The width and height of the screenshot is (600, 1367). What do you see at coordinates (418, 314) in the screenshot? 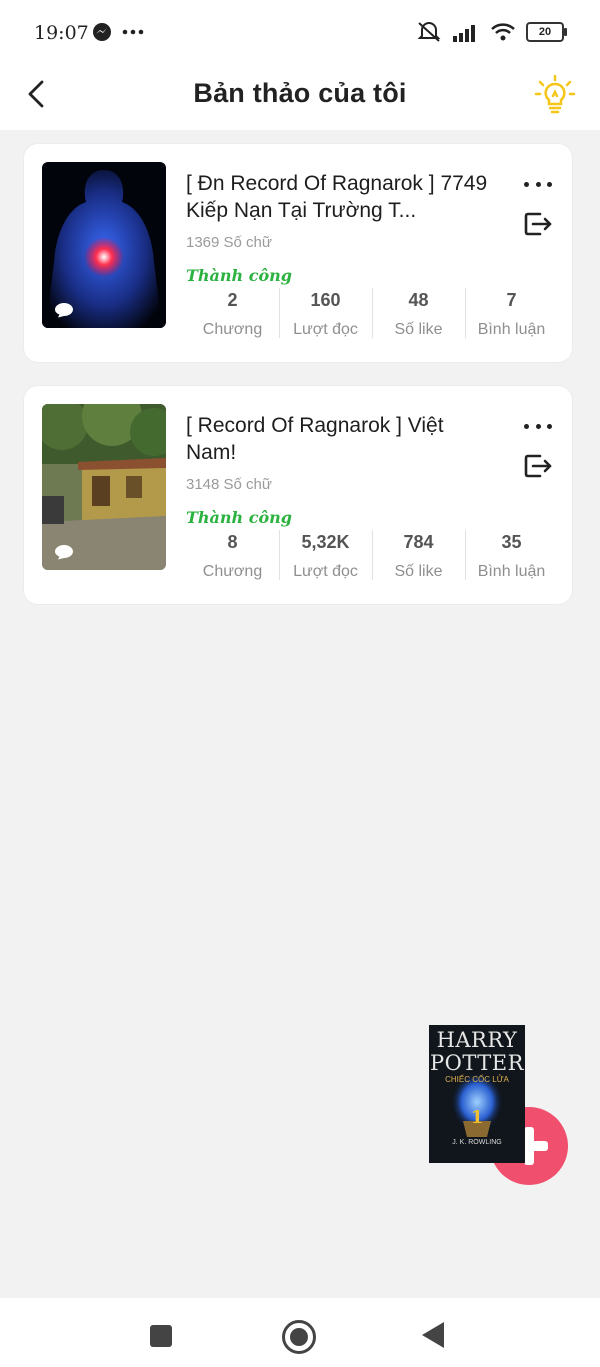
I see `stat-likes: 48 Số like` at bounding box center [418, 314].